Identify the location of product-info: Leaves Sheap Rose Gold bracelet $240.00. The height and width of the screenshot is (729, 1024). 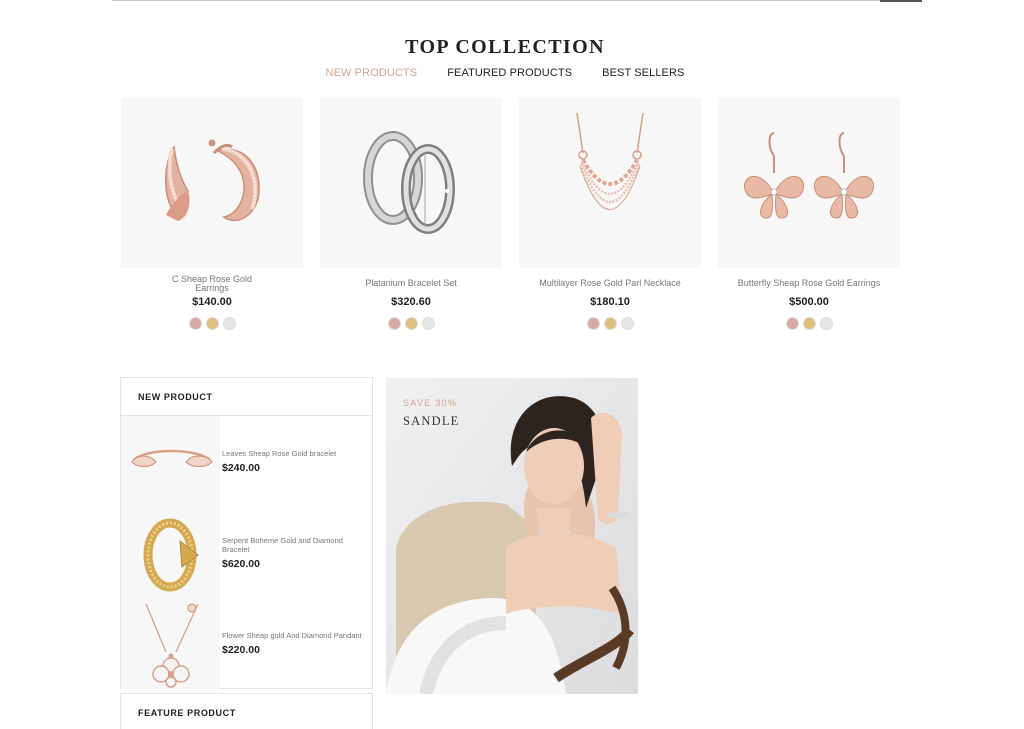
(291, 461).